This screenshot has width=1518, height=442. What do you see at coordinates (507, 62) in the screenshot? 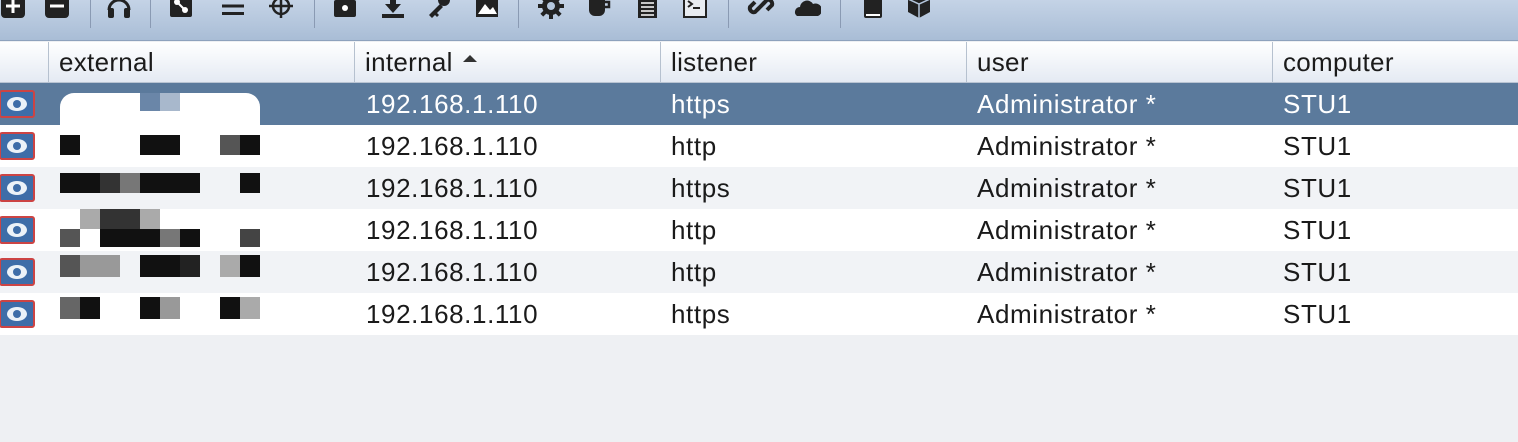
I see `column-header-internal: internal` at bounding box center [507, 62].